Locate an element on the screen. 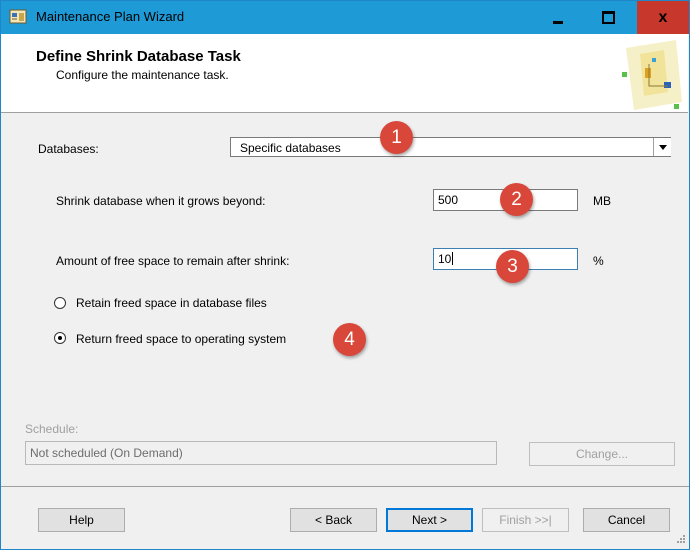 The width and height of the screenshot is (690, 550). annotation-badge-3: 3 is located at coordinates (512, 266).